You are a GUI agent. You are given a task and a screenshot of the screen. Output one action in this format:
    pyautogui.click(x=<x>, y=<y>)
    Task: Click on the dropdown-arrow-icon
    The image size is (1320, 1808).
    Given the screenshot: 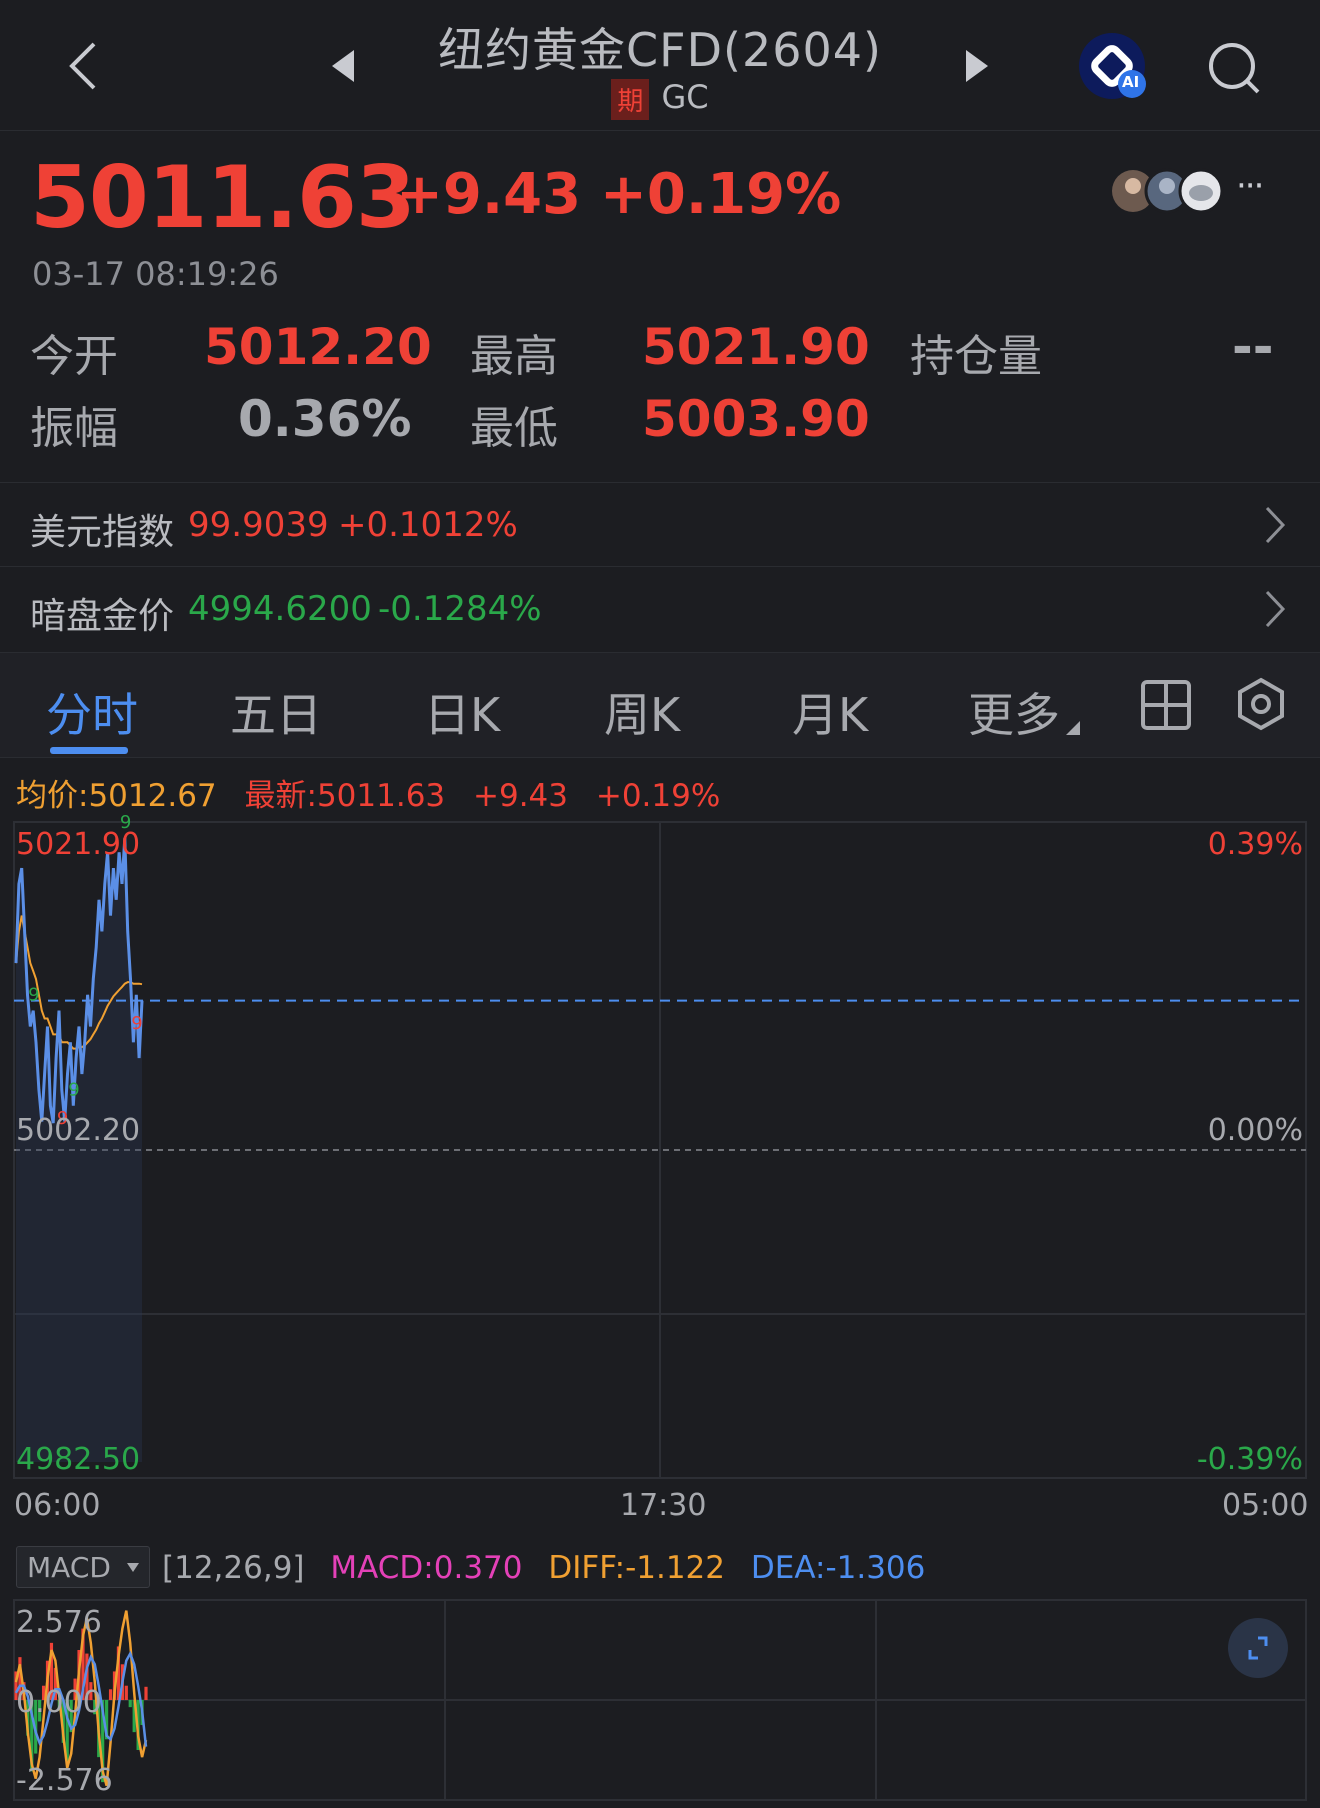 What is the action you would take?
    pyautogui.click(x=133, y=1567)
    